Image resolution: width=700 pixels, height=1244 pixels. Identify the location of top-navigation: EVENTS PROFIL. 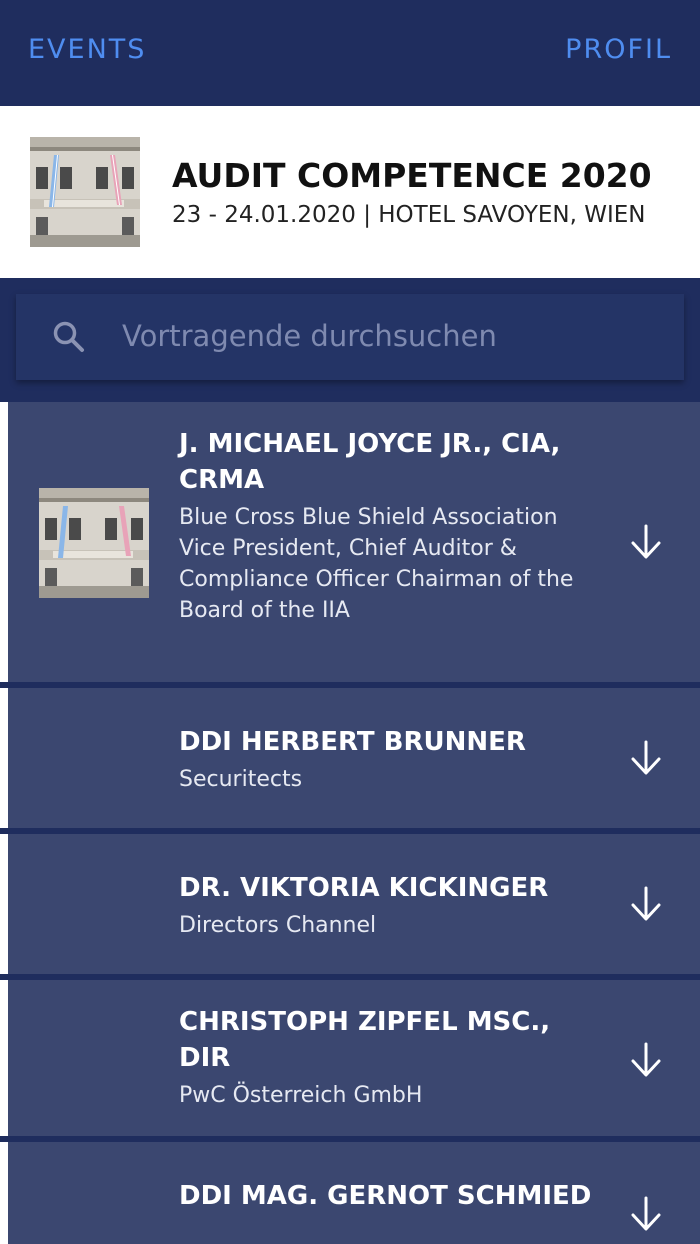
(350, 53).